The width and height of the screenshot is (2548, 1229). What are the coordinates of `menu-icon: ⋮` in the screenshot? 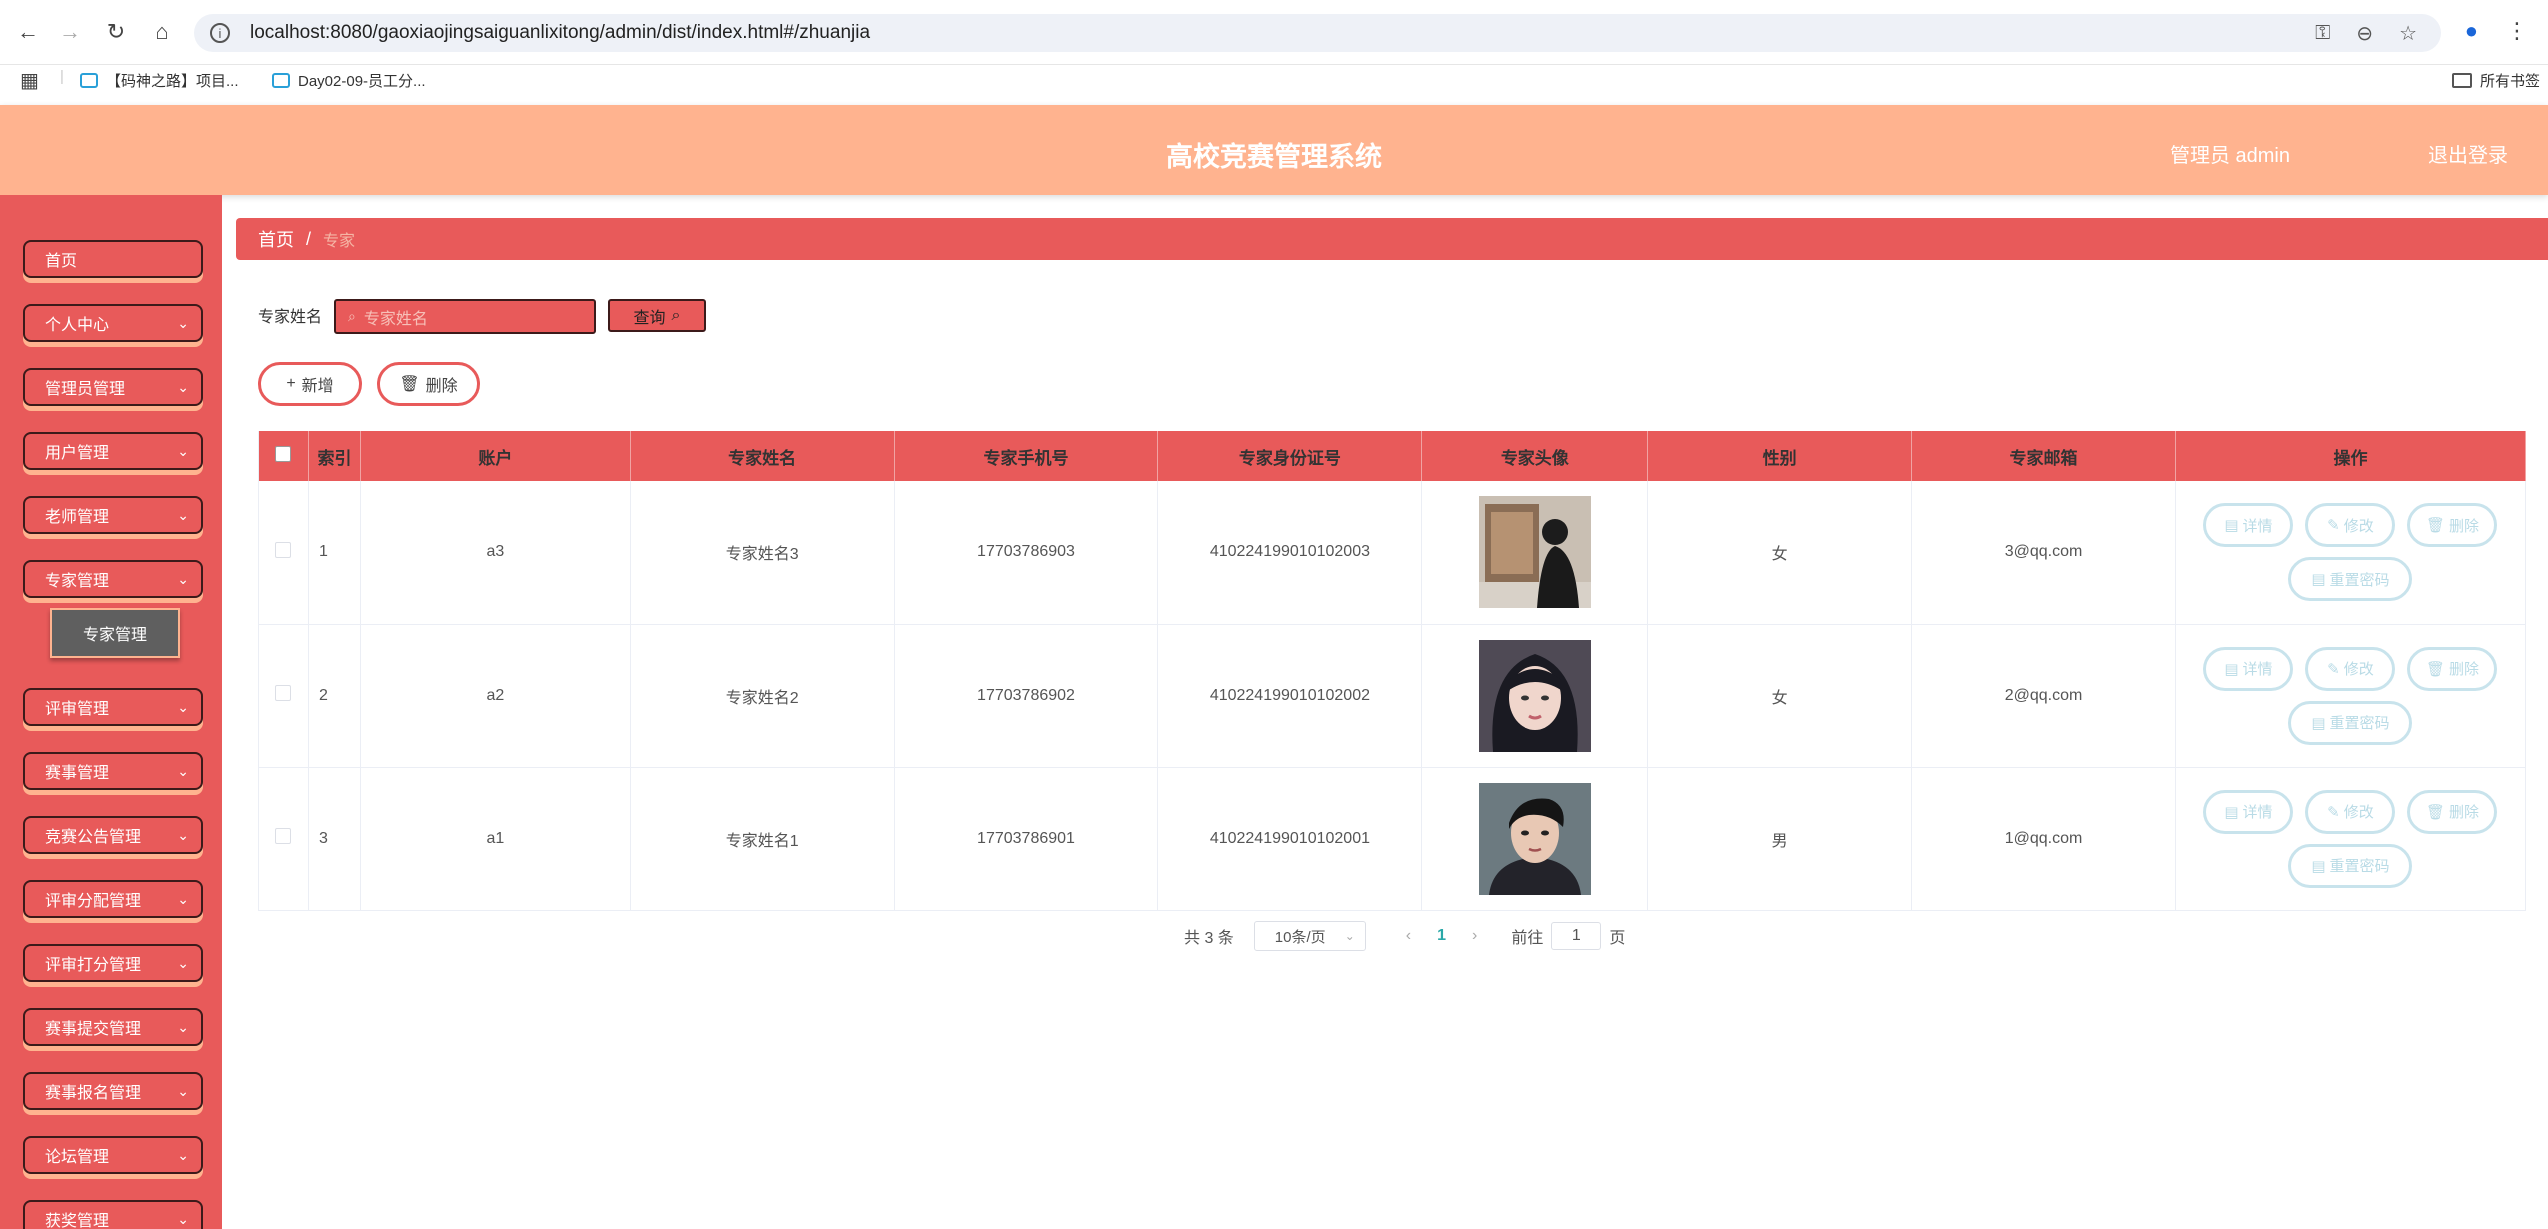 It's located at (2517, 31).